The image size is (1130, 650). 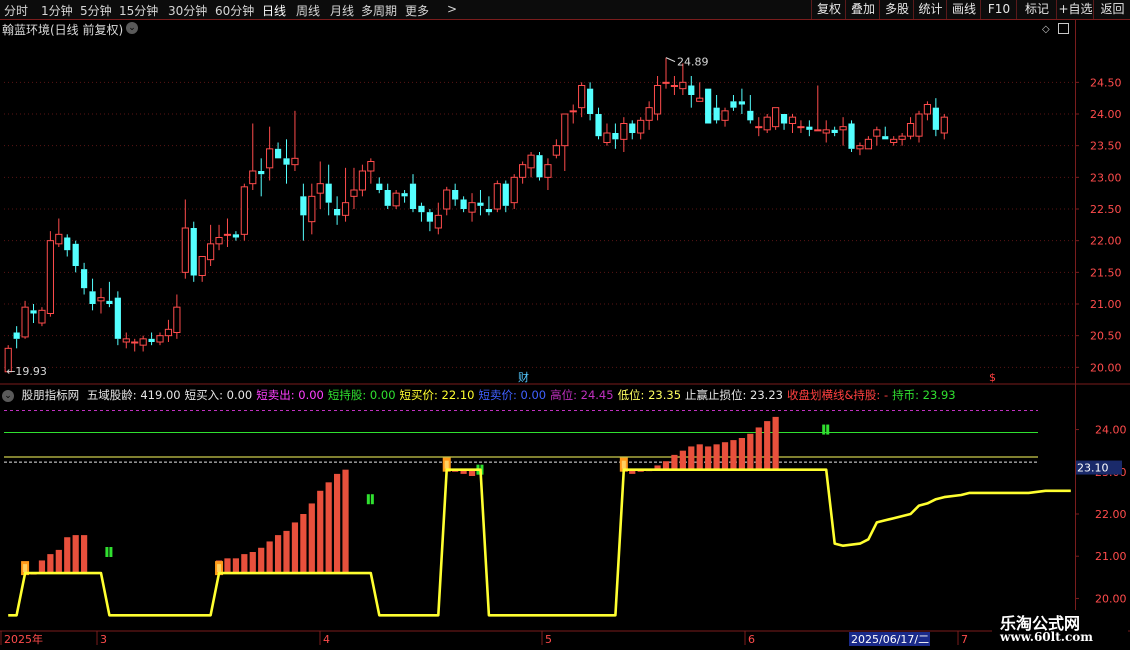 What do you see at coordinates (326, 639) in the screenshot?
I see `date-label: 4` at bounding box center [326, 639].